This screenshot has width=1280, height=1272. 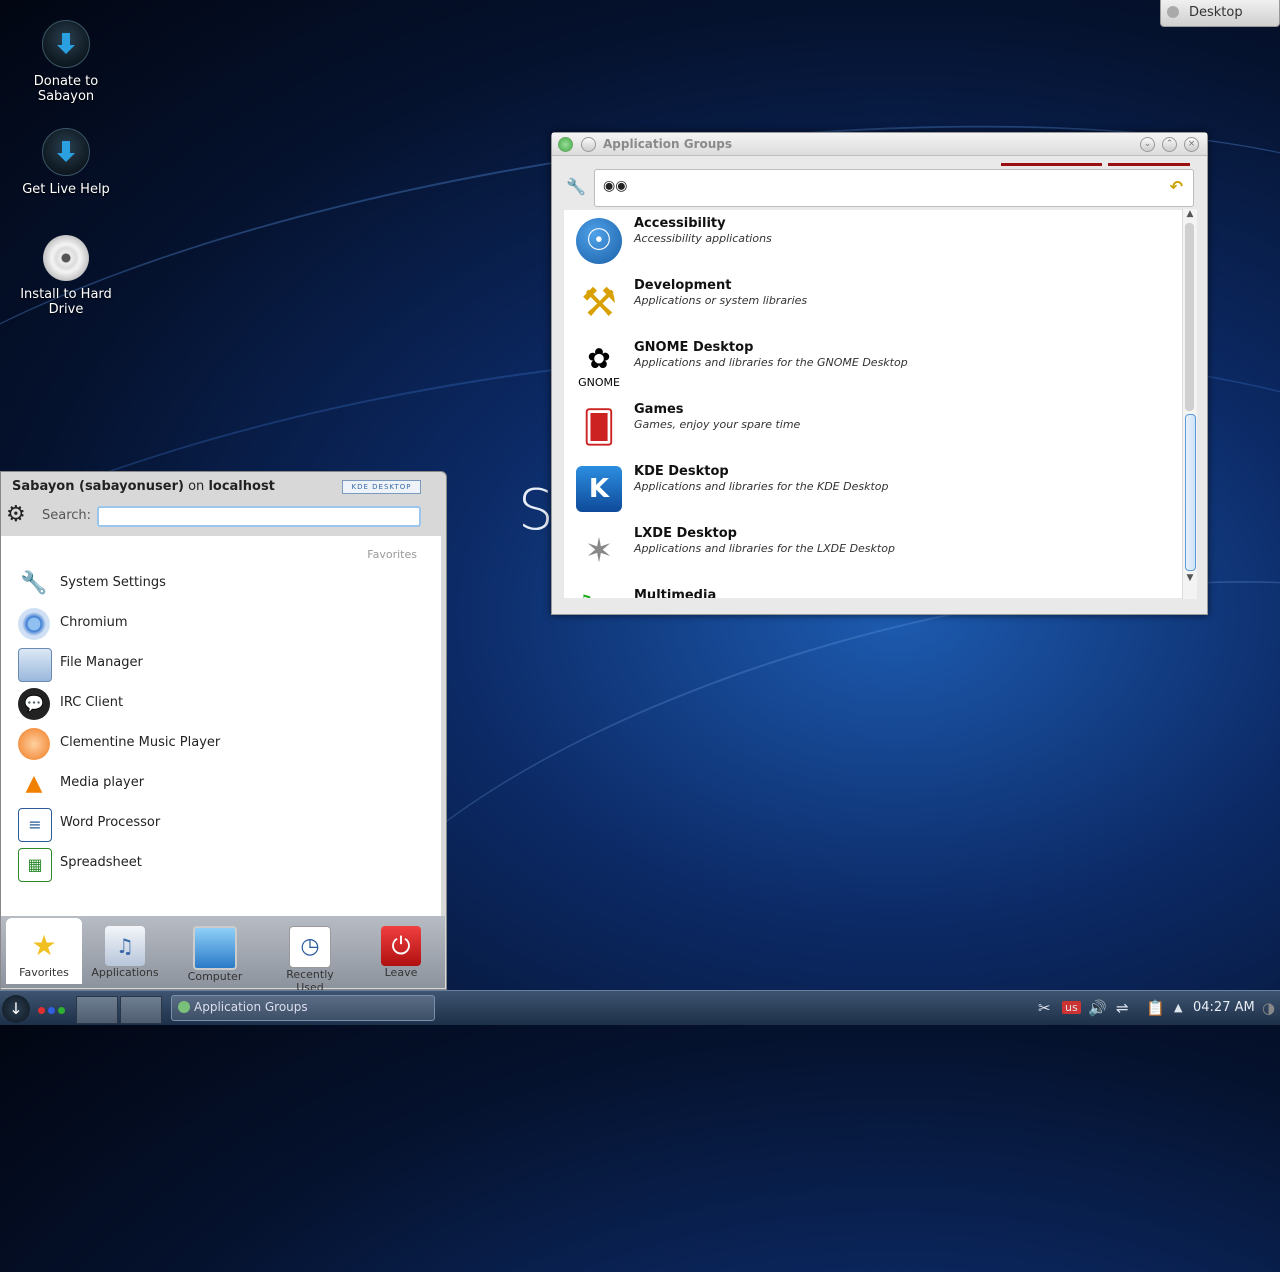 What do you see at coordinates (44, 945) in the screenshot?
I see `star-icon: ★` at bounding box center [44, 945].